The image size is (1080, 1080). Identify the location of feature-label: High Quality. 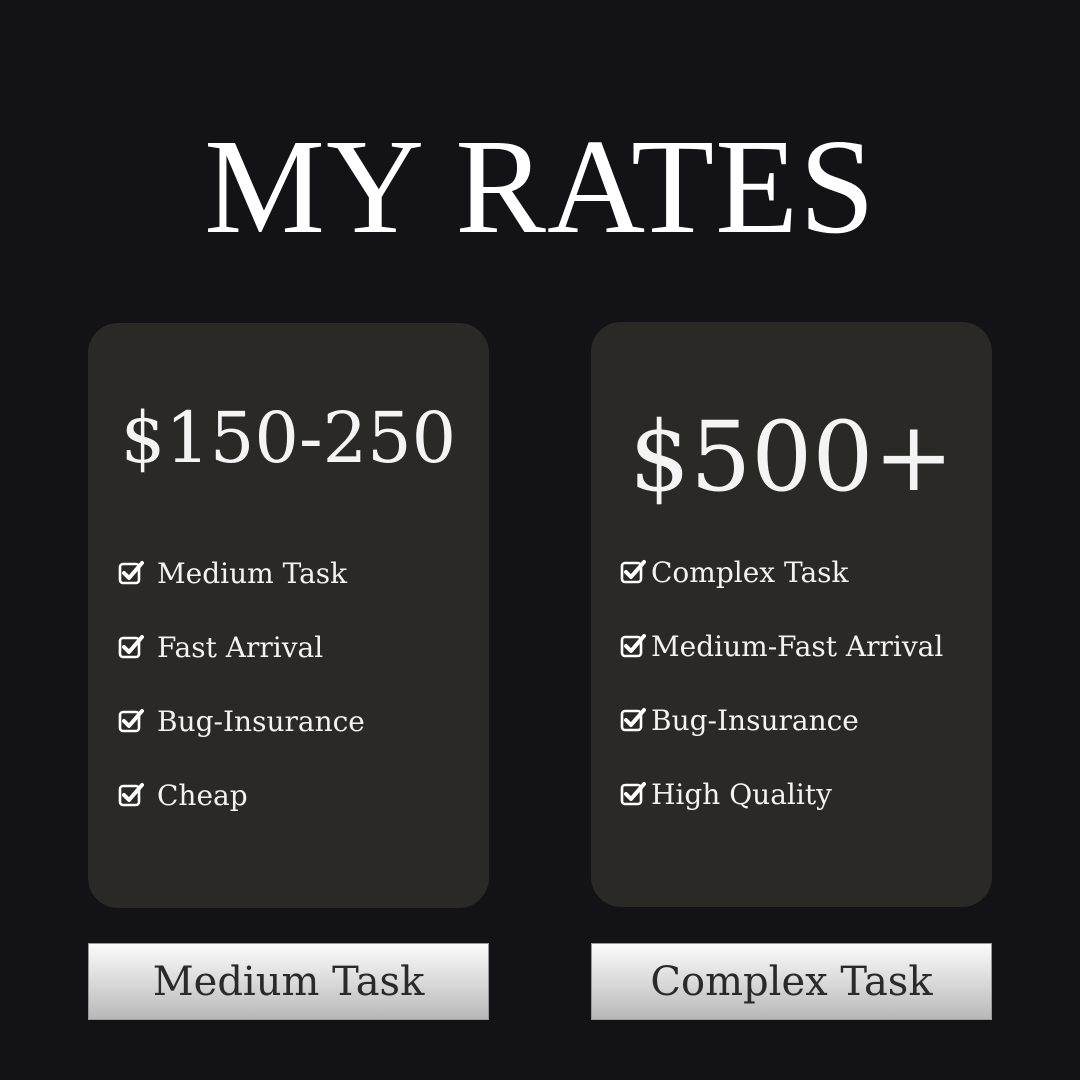
(741, 794).